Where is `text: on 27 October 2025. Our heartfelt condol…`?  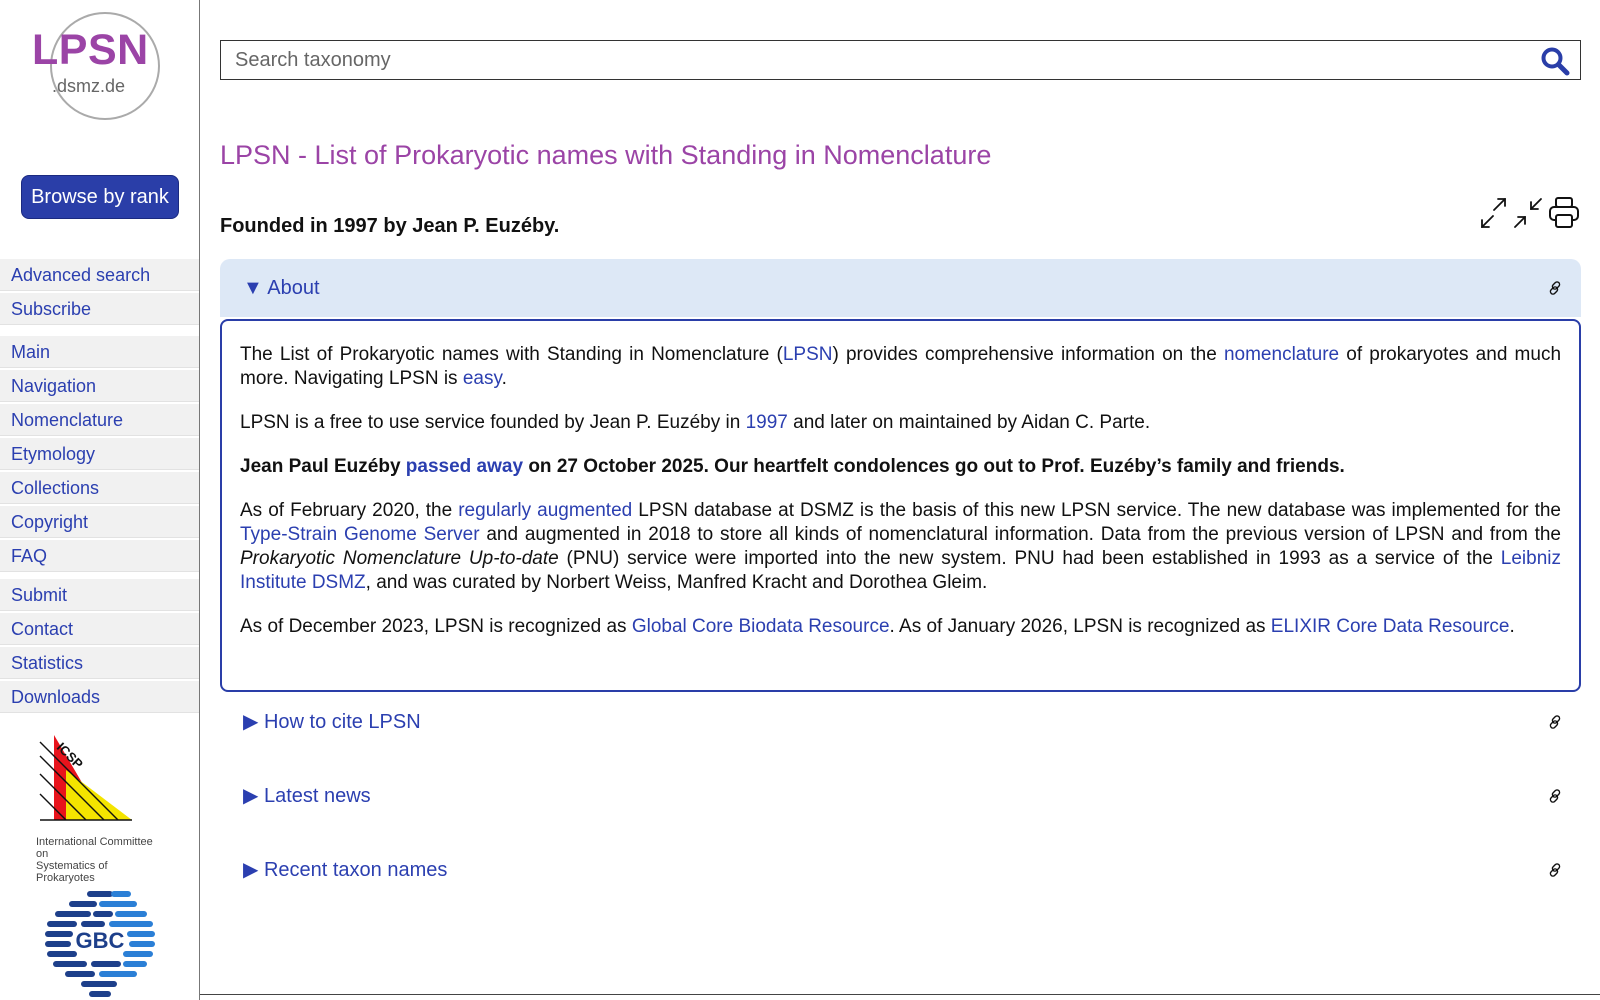
text: on 27 October 2025. Our heartfelt condol… is located at coordinates (934, 466).